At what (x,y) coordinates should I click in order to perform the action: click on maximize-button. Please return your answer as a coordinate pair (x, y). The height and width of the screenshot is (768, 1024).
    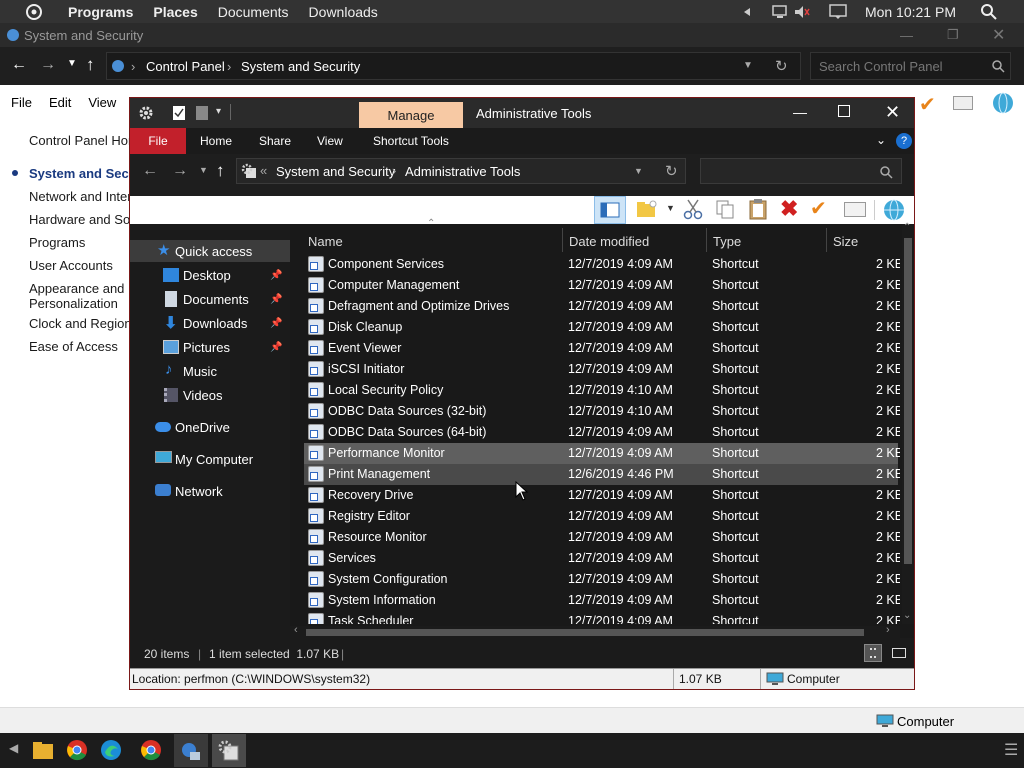
    Looking at the image, I should click on (844, 111).